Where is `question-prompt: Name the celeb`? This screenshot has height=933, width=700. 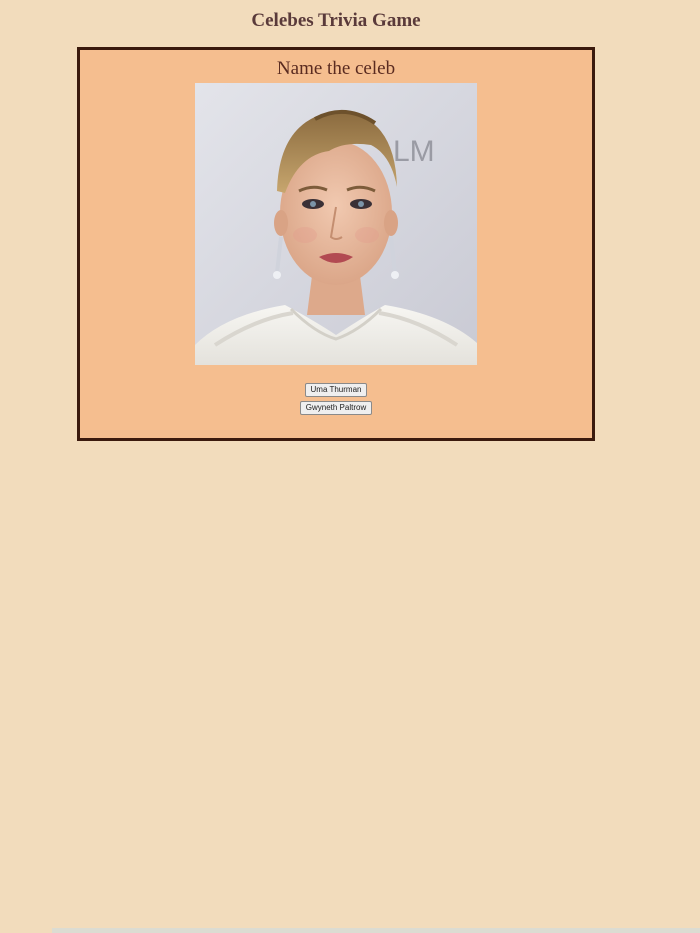 question-prompt: Name the celeb is located at coordinates (336, 68).